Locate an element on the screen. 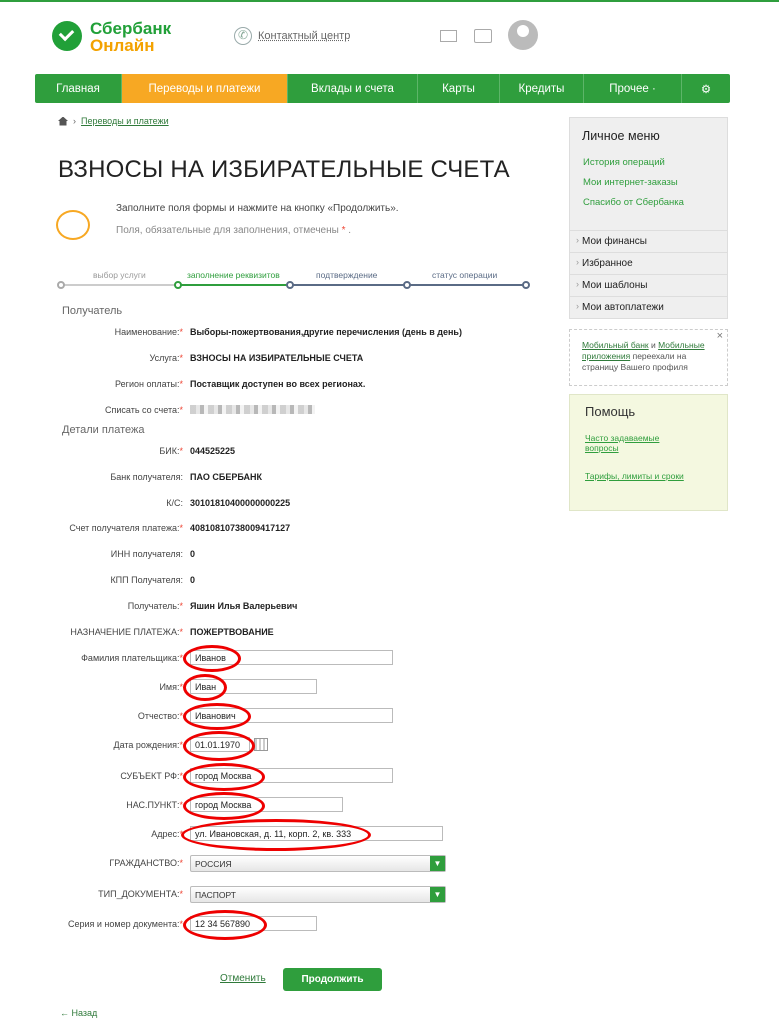  region-input: город Москва is located at coordinates (291, 775).